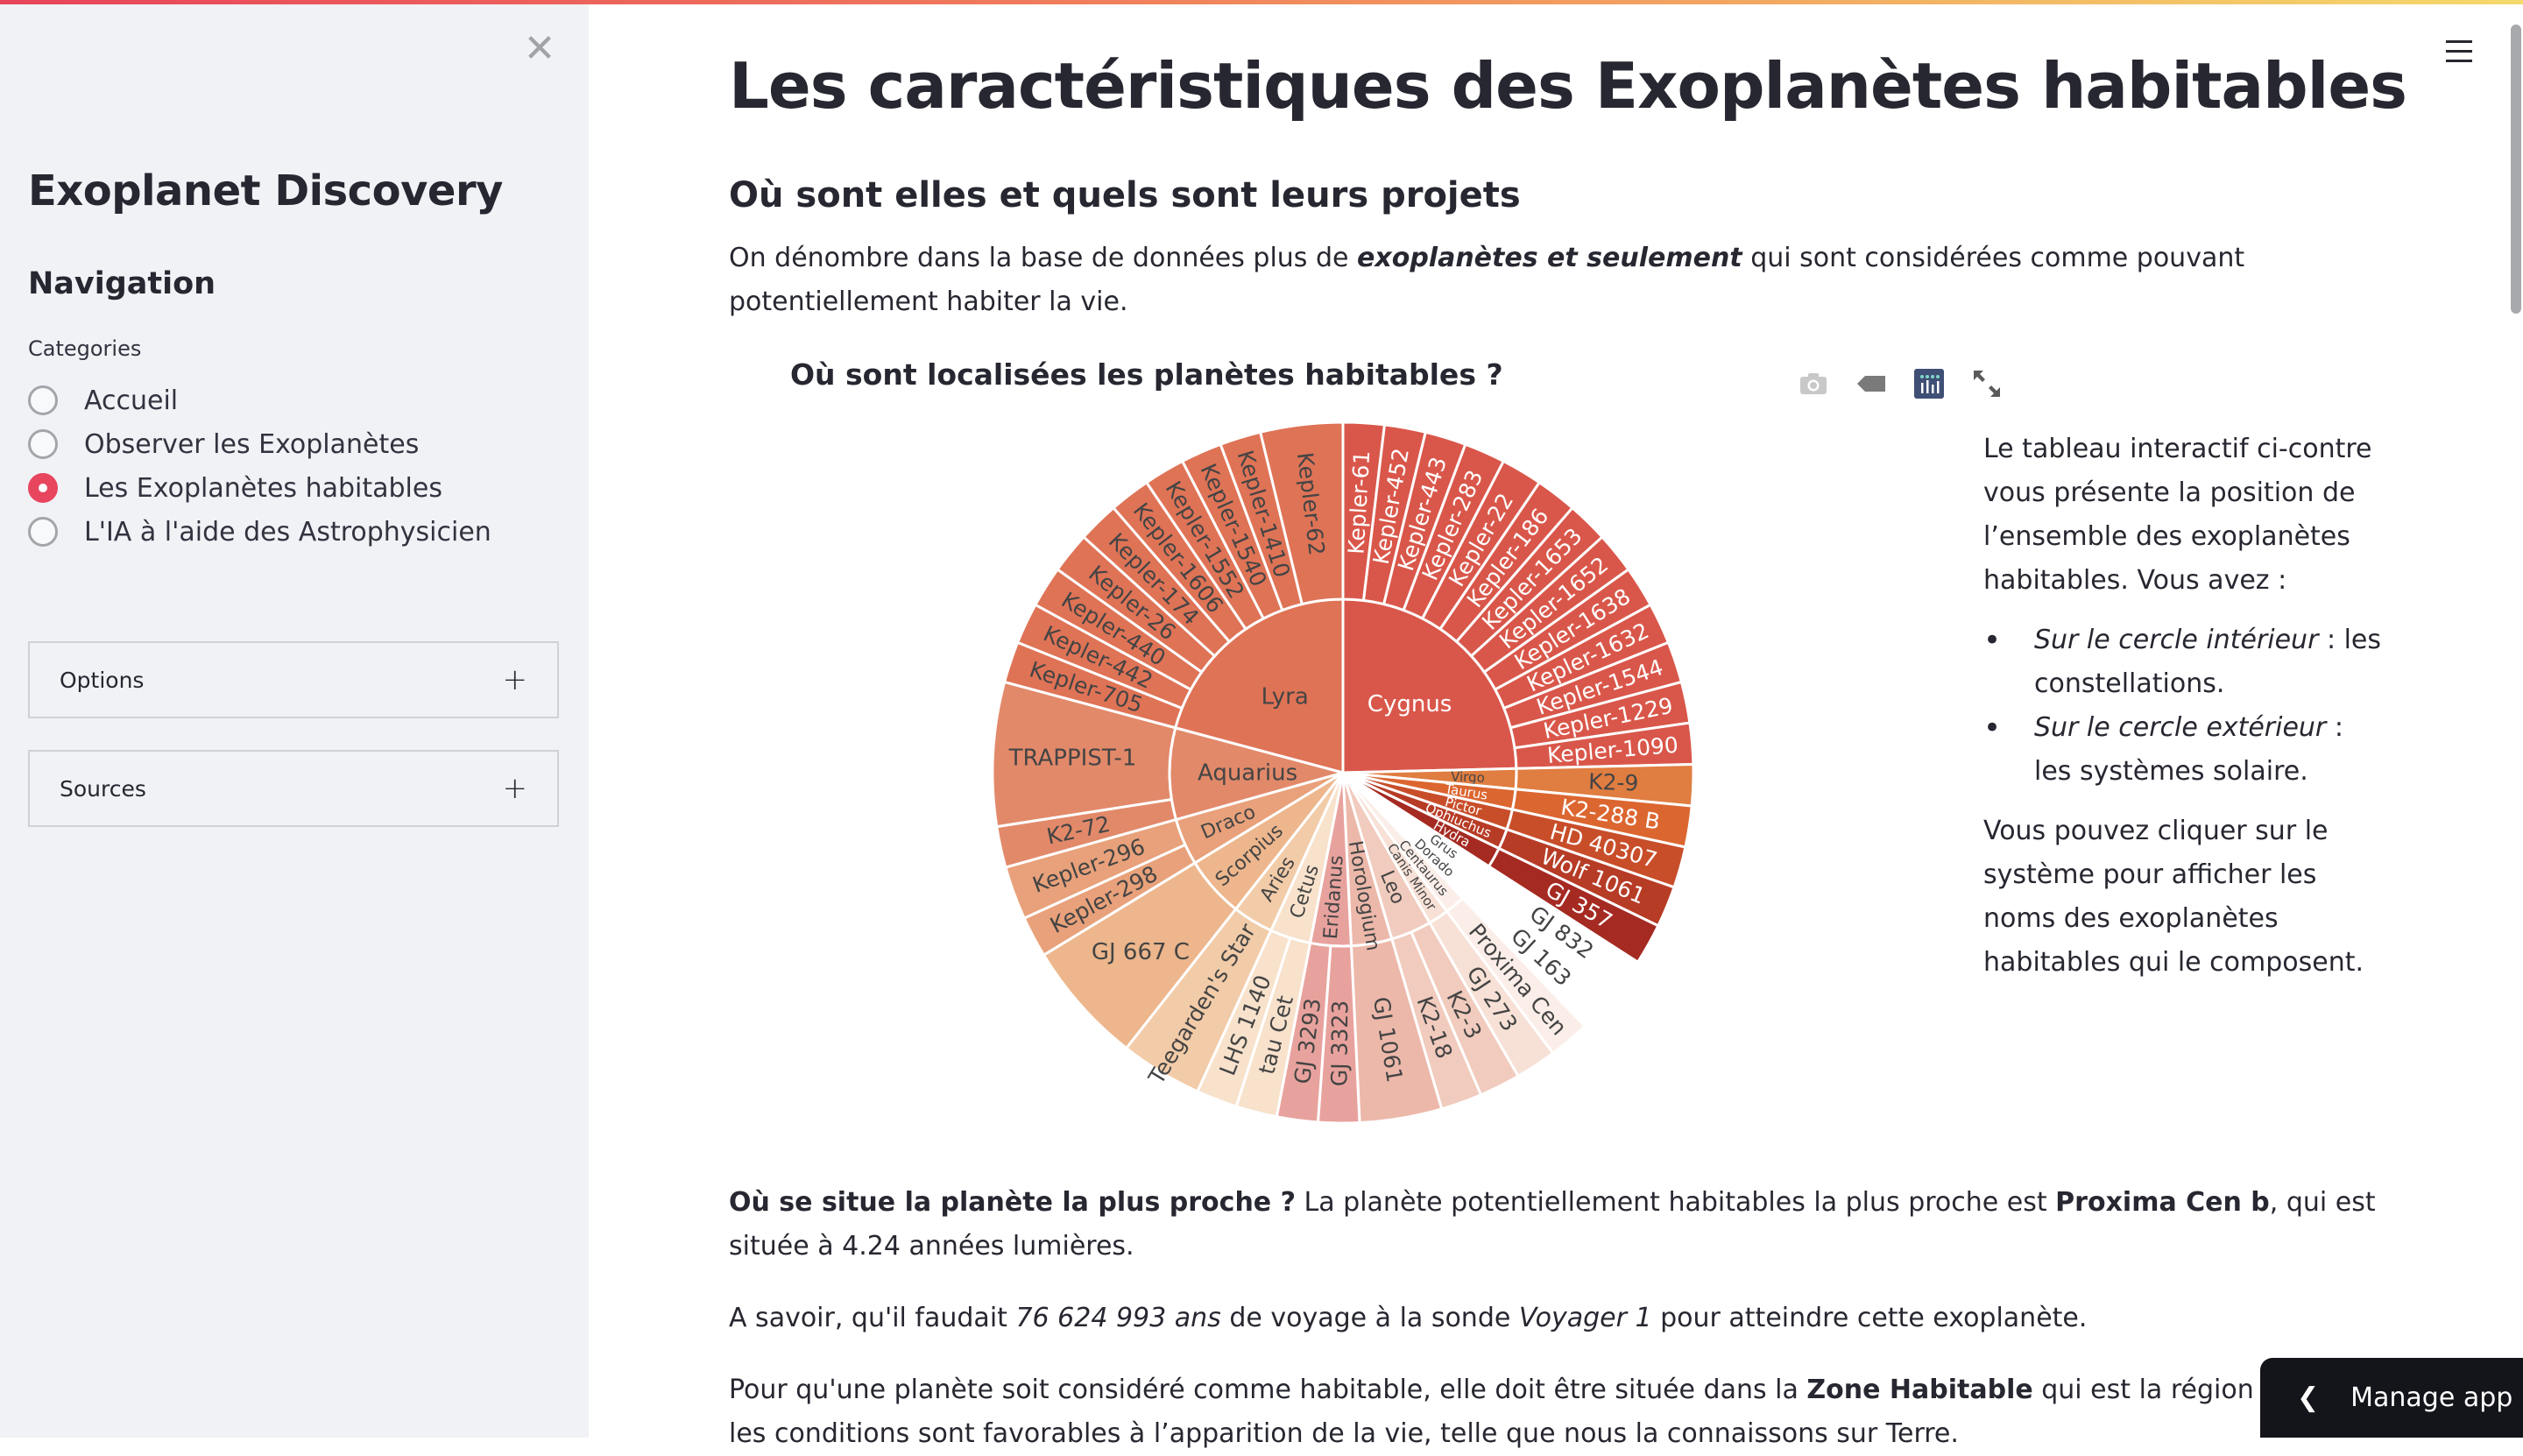 The image size is (2523, 1456). I want to click on list-item-emphasis: Sur le cercle intérieur, so click(2176, 640).